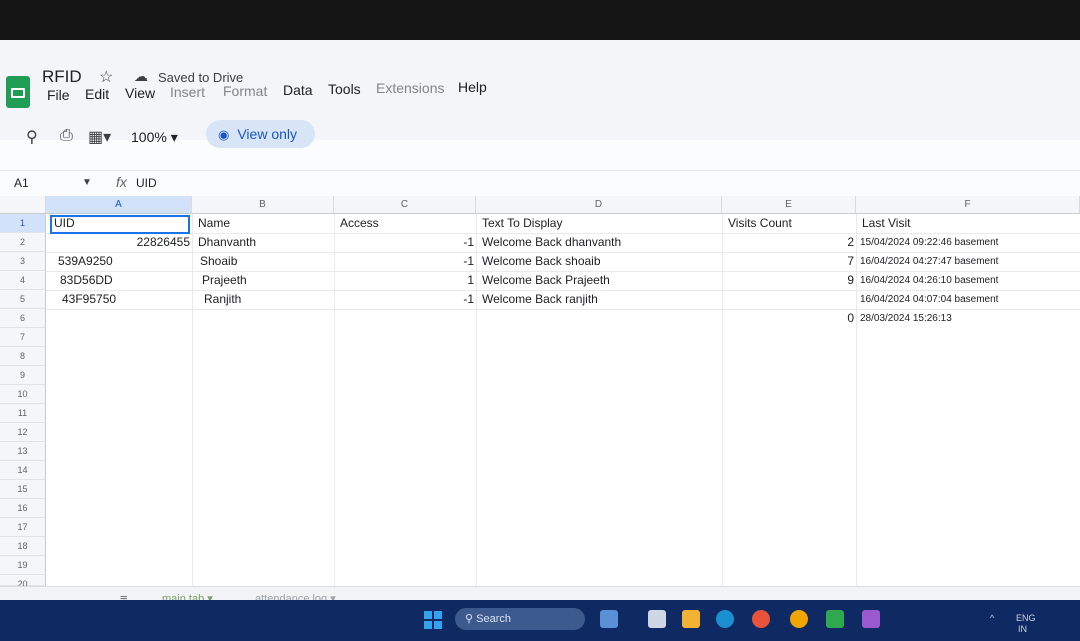  Describe the element at coordinates (187, 92) in the screenshot. I see `menu-insert: Insert` at that location.